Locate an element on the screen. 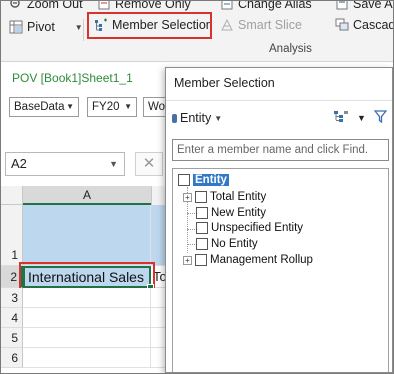 The height and width of the screenshot is (374, 394). dimension-label: Entity is located at coordinates (196, 118).